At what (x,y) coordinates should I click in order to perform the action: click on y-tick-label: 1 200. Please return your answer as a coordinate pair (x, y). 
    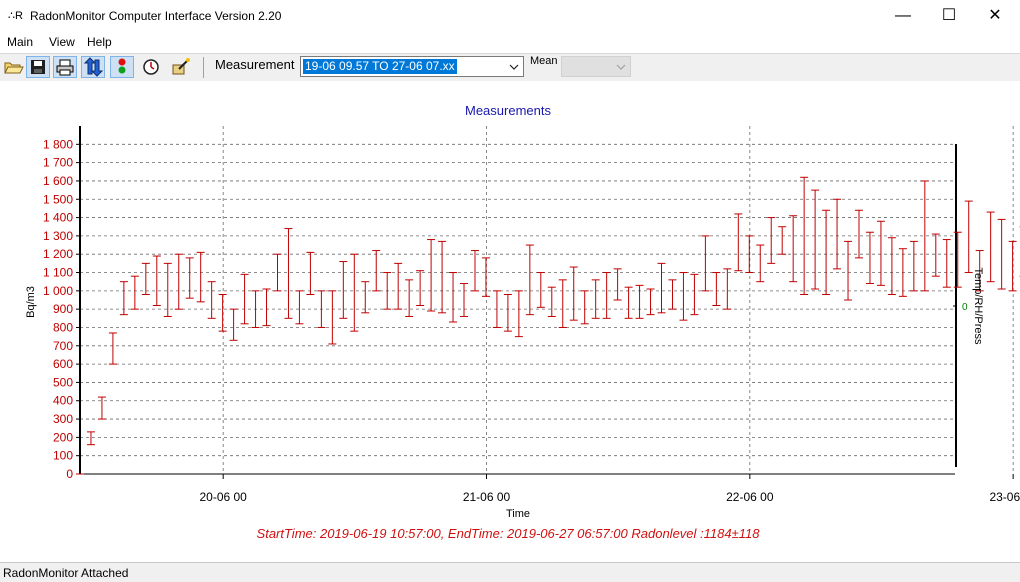
    Looking at the image, I should click on (58, 254).